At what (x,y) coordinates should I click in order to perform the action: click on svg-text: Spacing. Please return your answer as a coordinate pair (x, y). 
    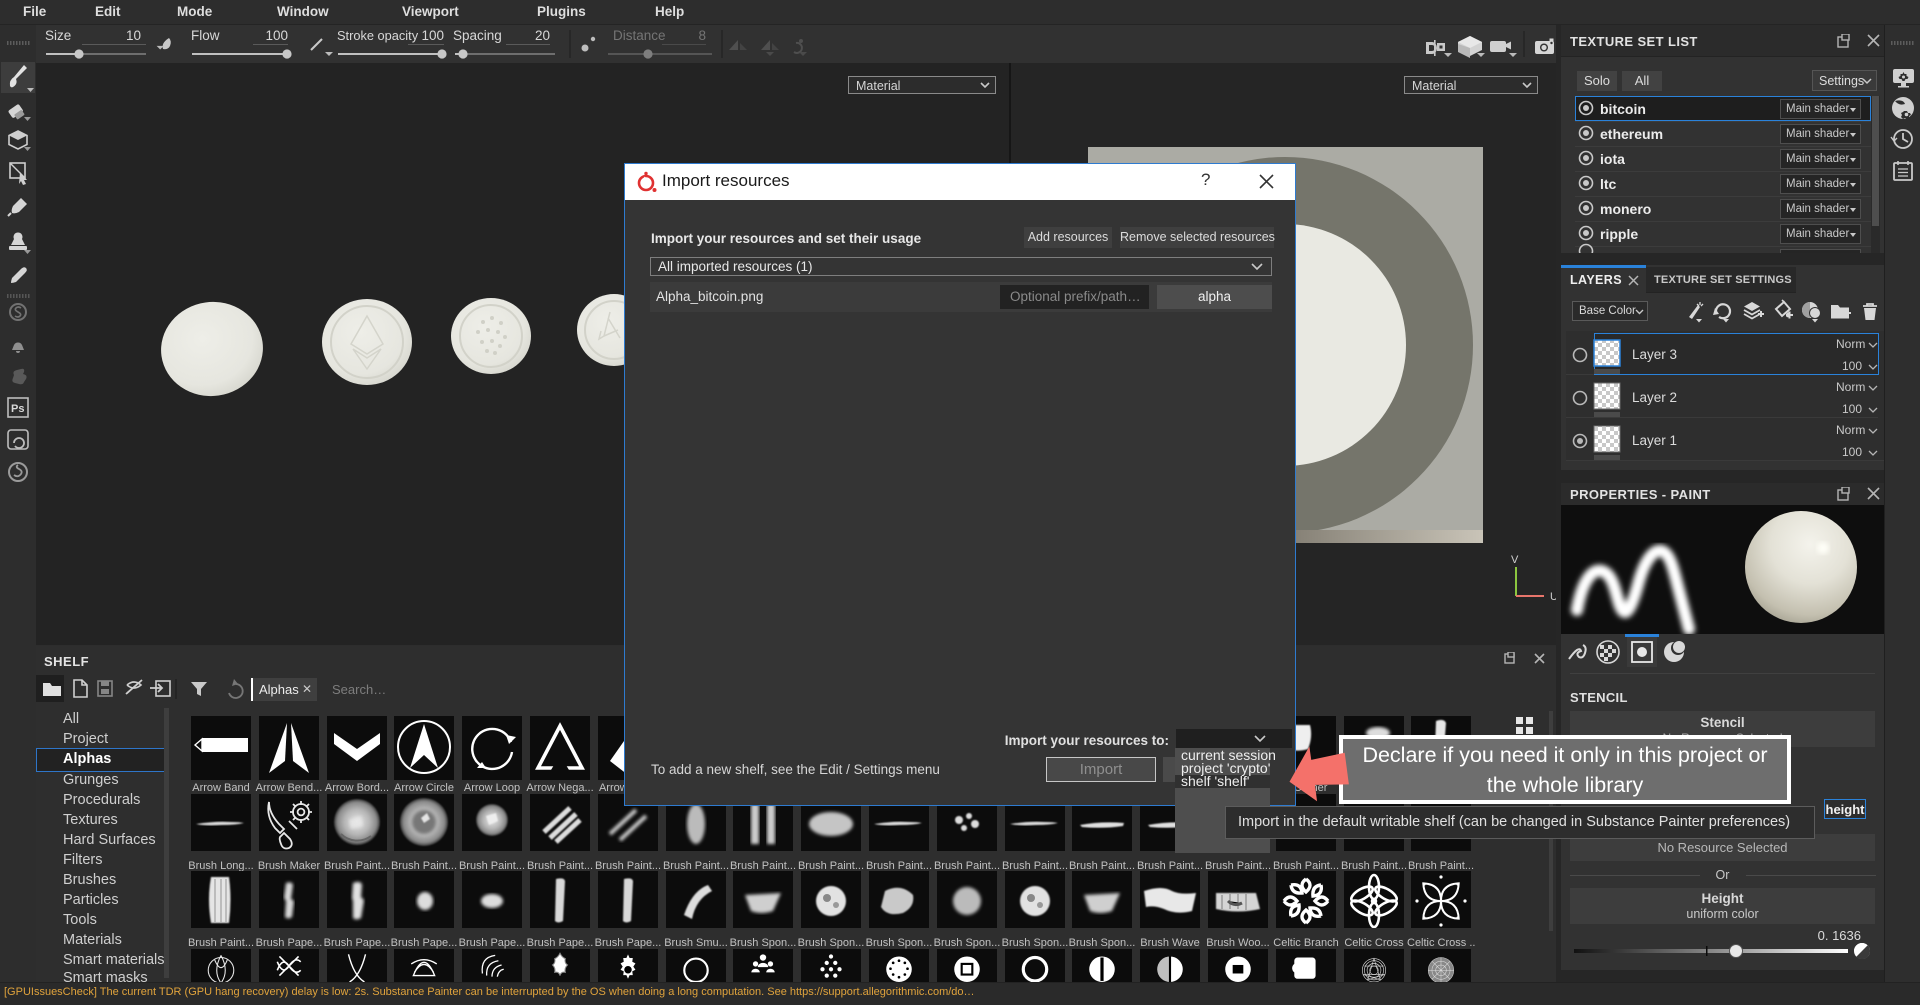
    Looking at the image, I should click on (477, 35).